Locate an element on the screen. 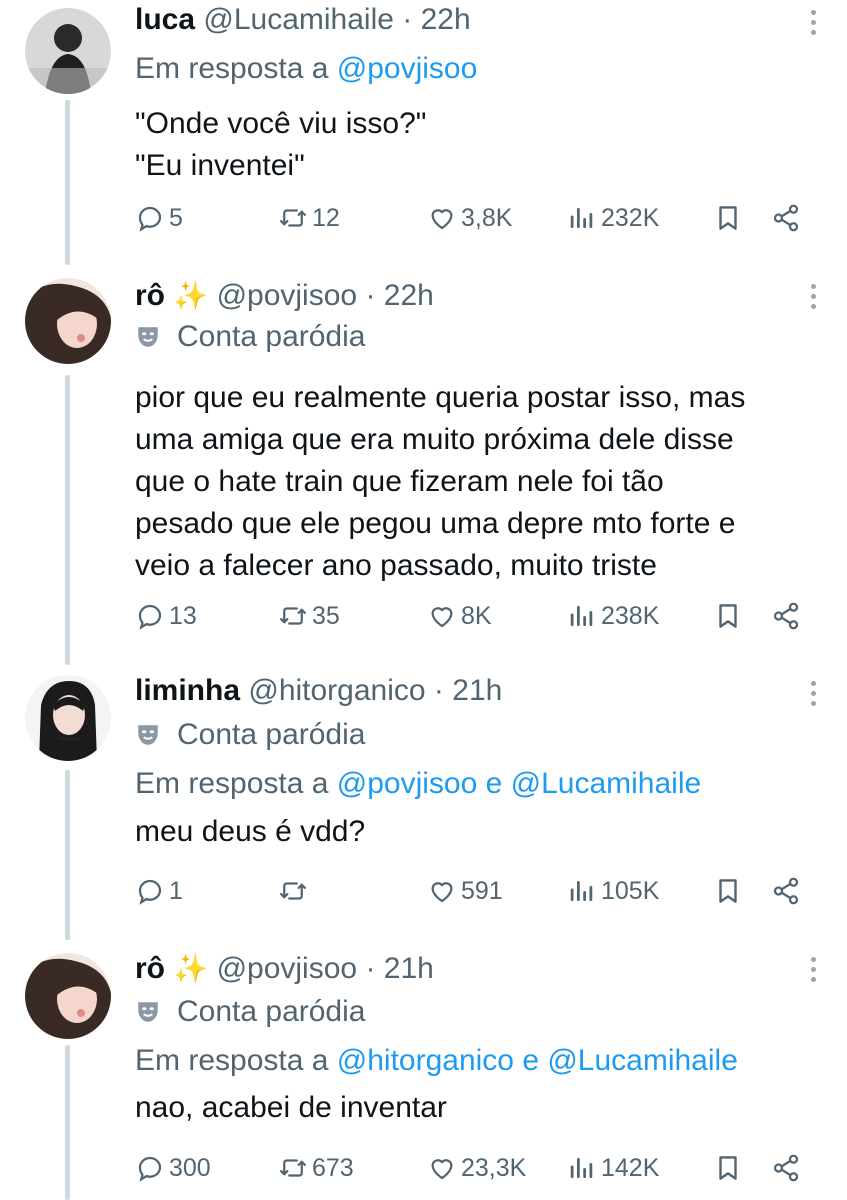 The width and height of the screenshot is (847, 1200). reply-button: 5 is located at coordinates (159, 218).